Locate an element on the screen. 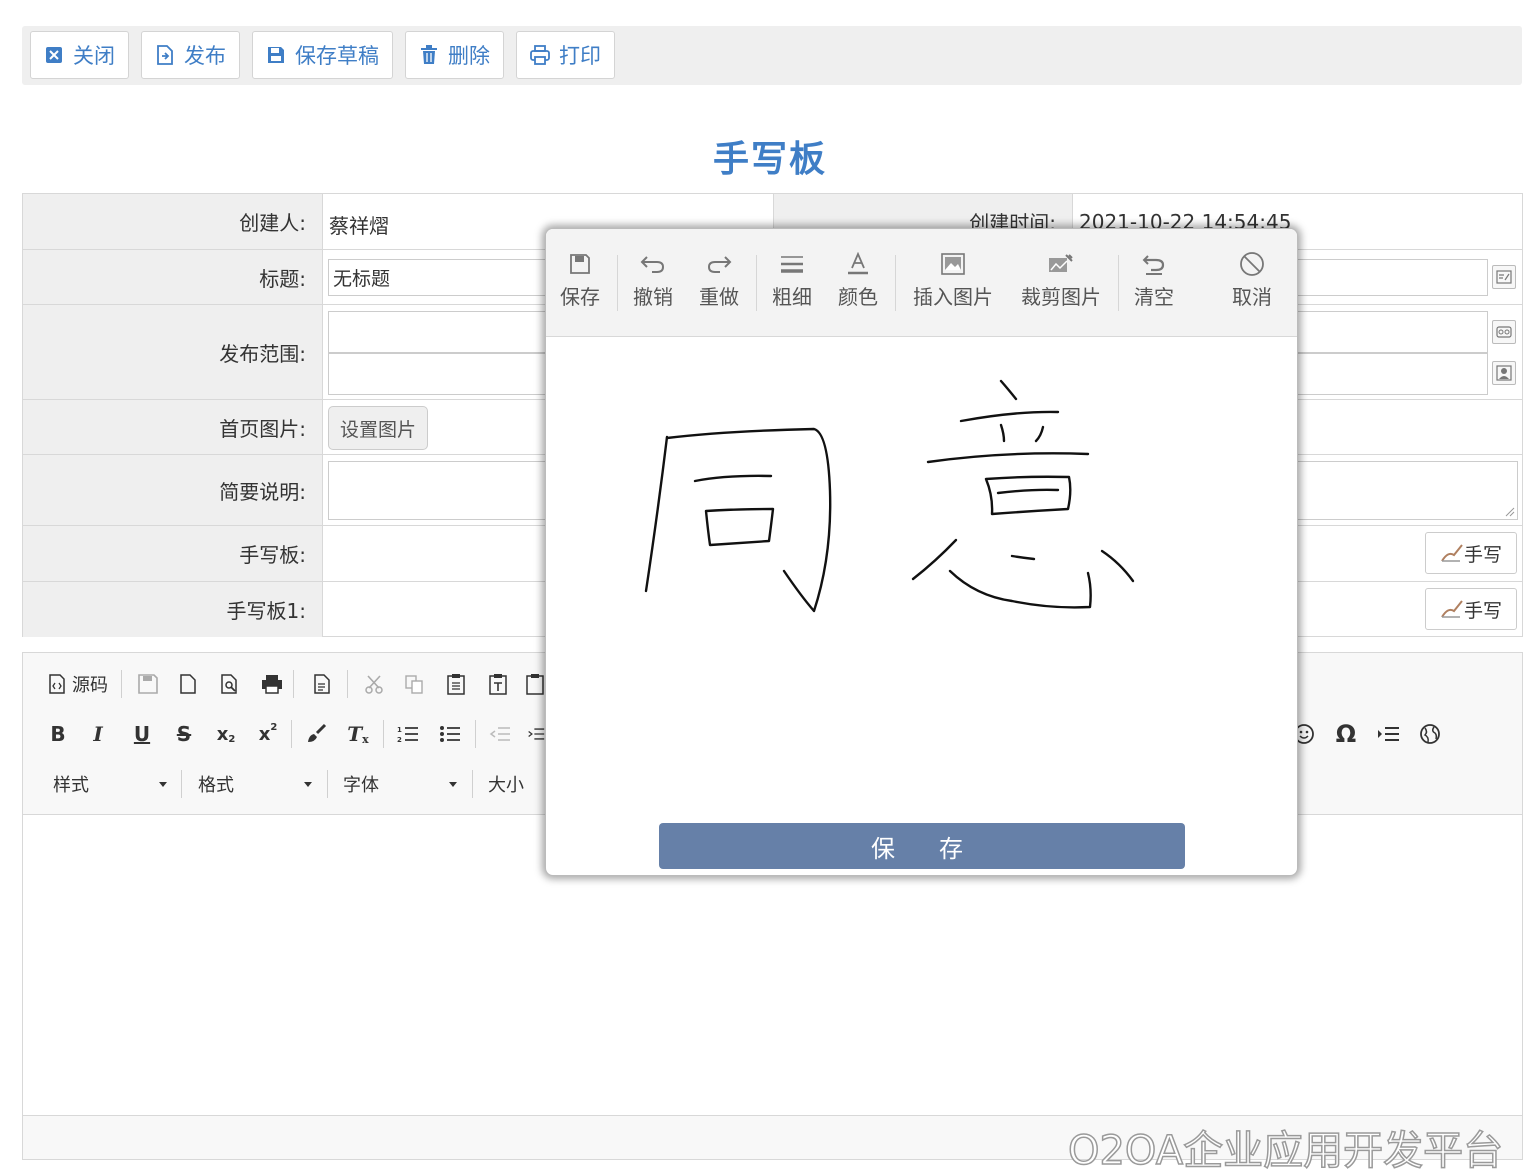 The width and height of the screenshot is (1540, 1171). close-button: 关闭 is located at coordinates (79, 55).